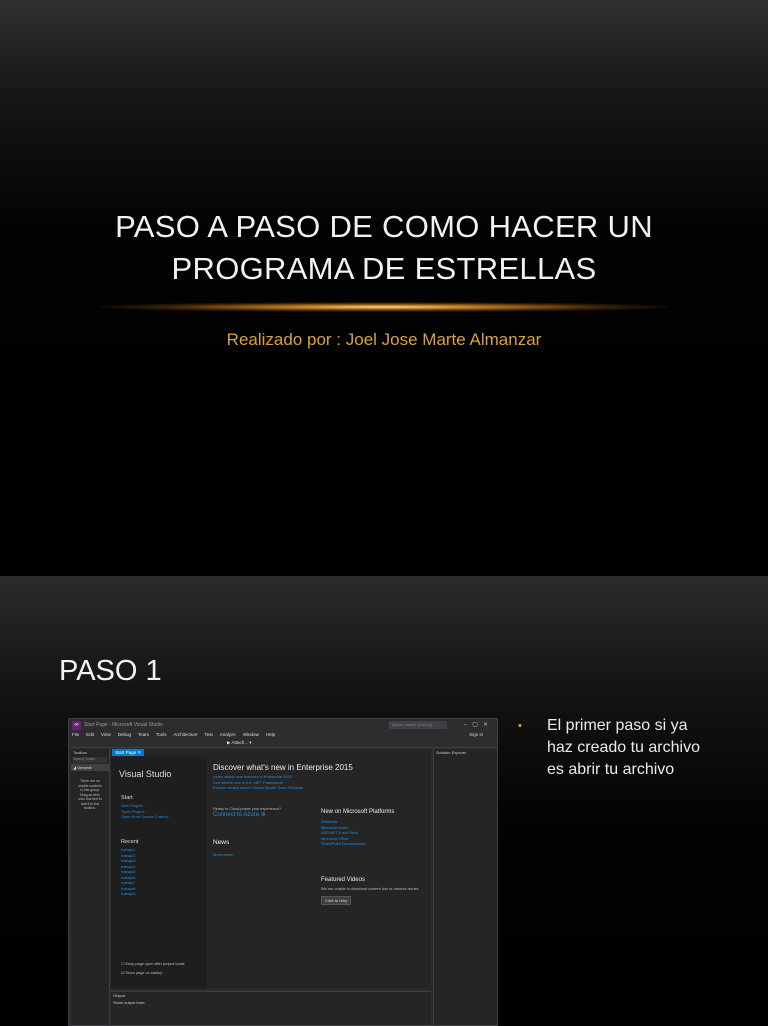 The image size is (768, 1026). What do you see at coordinates (128, 861) in the screenshot?
I see `recent-item: trabajo3` at bounding box center [128, 861].